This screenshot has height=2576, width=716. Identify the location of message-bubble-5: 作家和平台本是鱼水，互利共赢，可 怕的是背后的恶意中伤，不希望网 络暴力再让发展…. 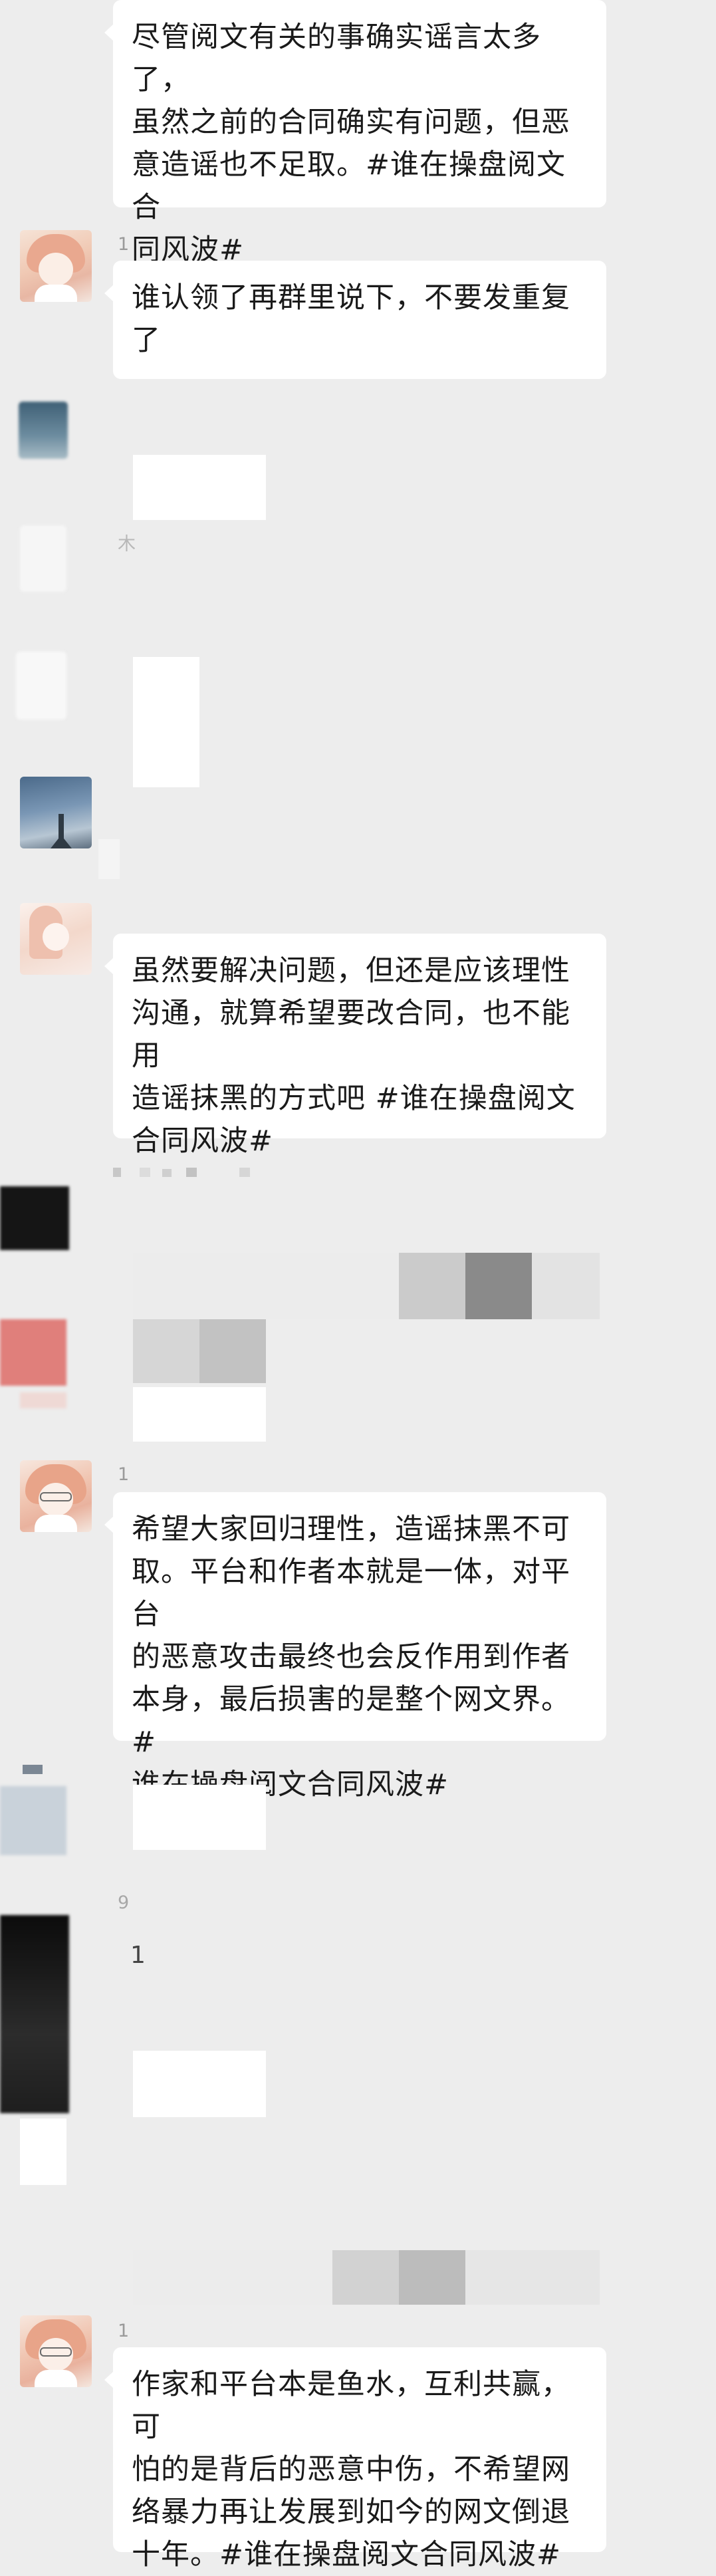
(355, 2459).